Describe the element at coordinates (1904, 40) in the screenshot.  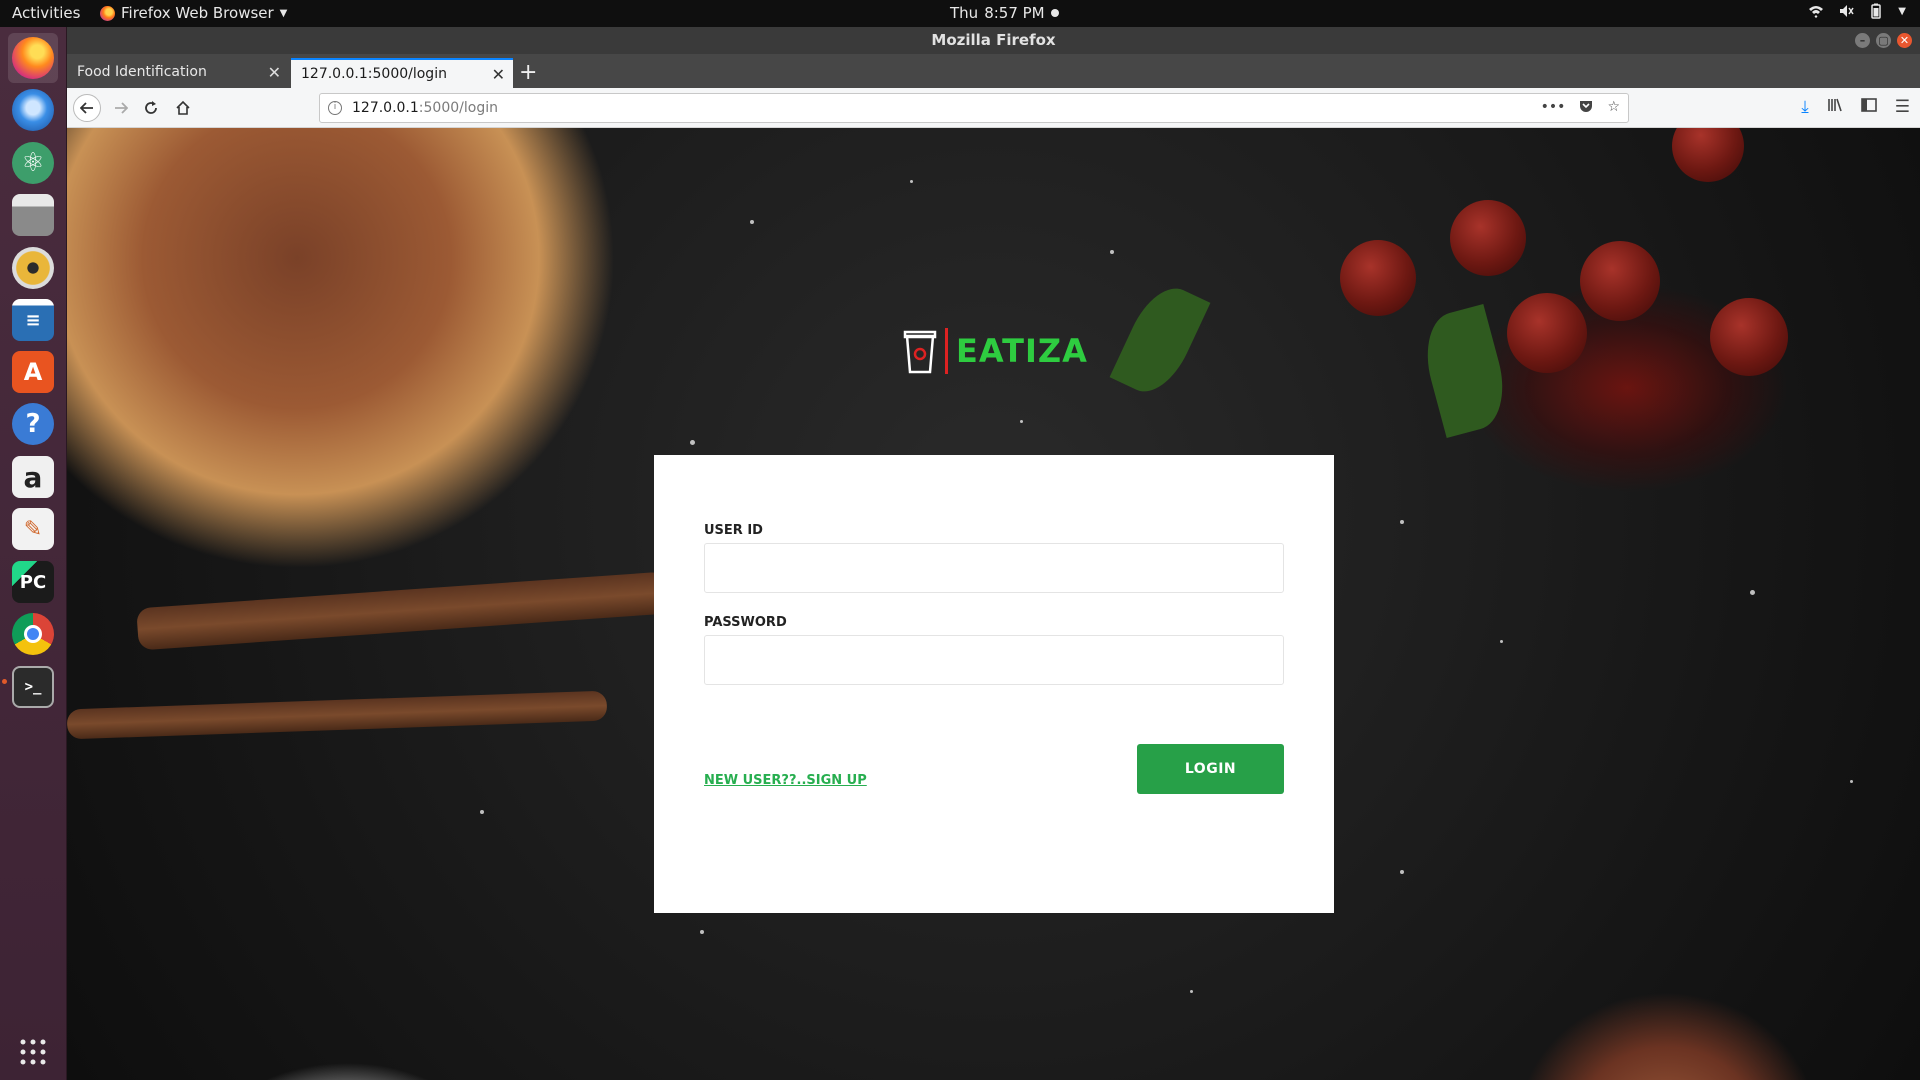
I see `close-window-button: ✕` at that location.